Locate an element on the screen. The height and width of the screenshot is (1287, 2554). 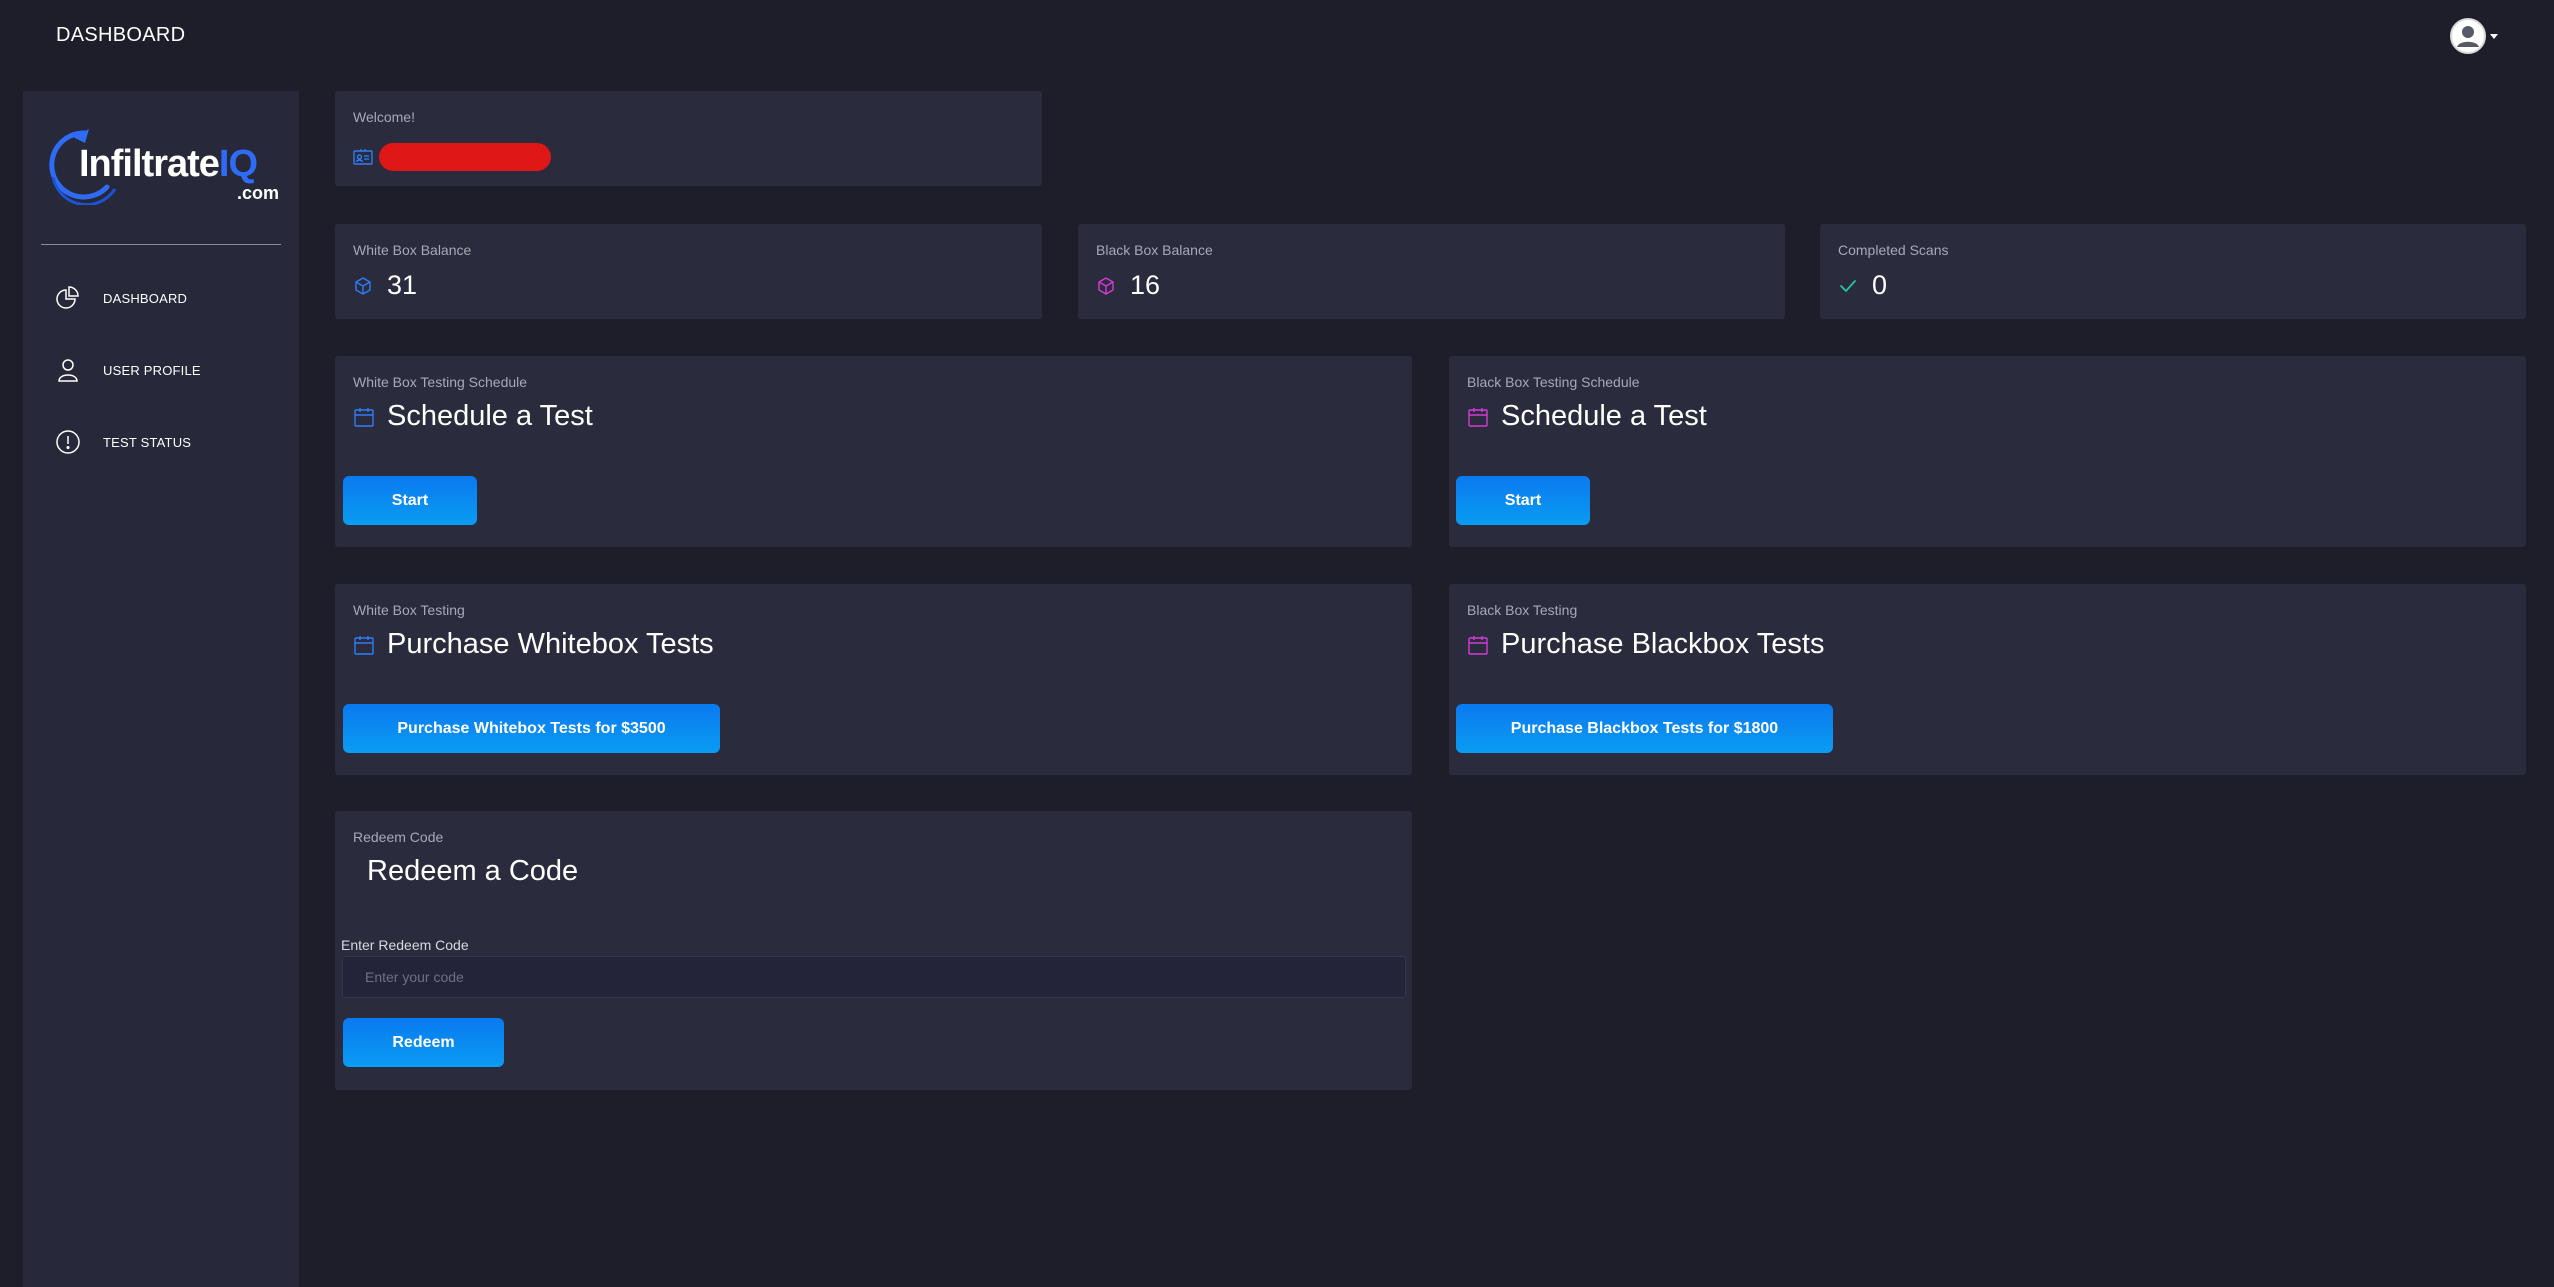
check-icon is located at coordinates (1848, 285).